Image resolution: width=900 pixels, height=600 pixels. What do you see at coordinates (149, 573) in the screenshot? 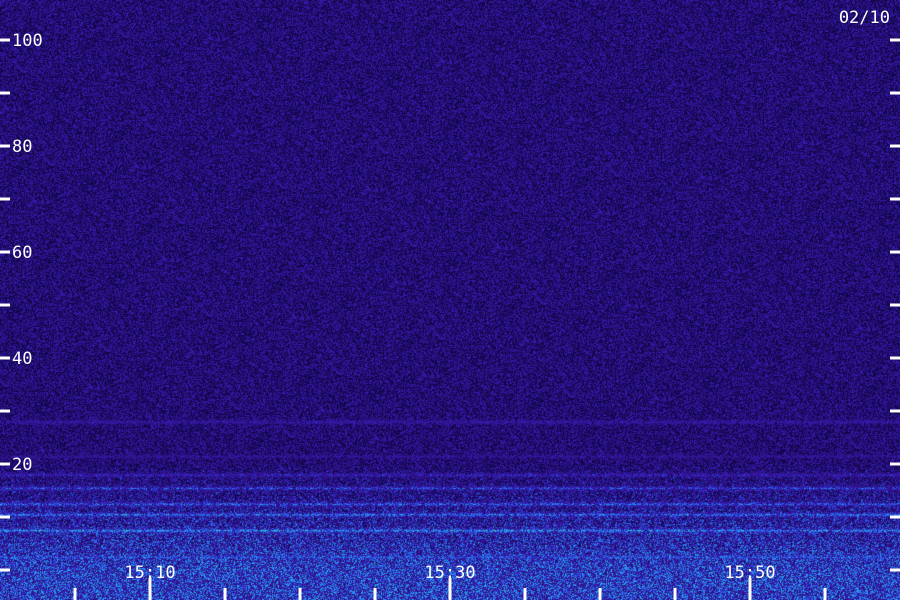
I see `x-tick-label-0: 15:10` at bounding box center [149, 573].